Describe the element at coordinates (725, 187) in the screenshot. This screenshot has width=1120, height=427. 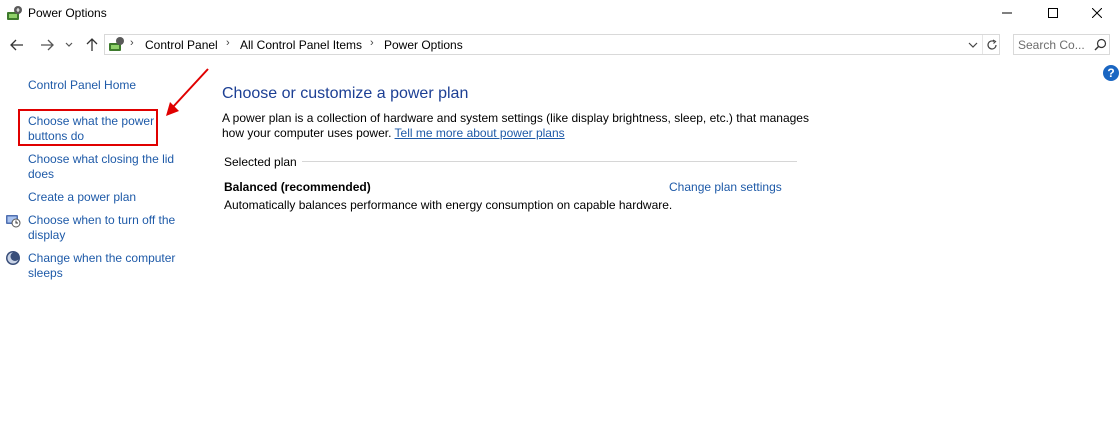
I see `change-plan-settings-link: Change plan settings` at that location.